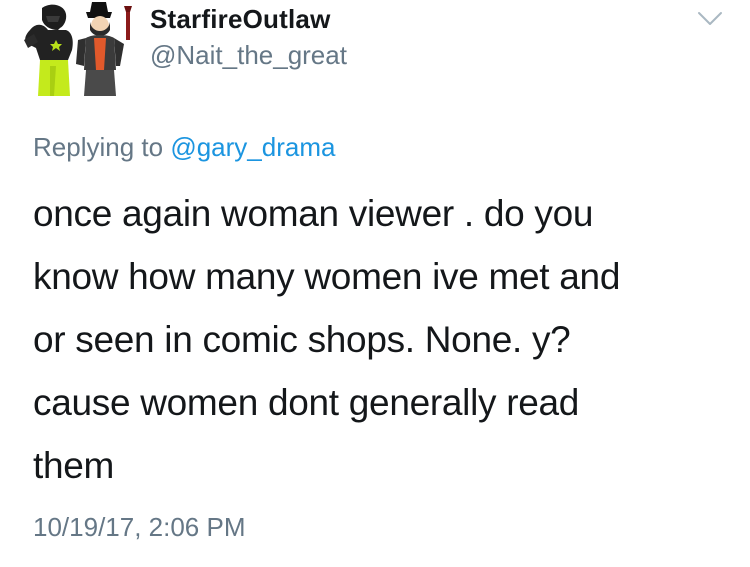 The height and width of the screenshot is (567, 750). Describe the element at coordinates (313, 213) in the screenshot. I see `tweet-text-line: once again woman viewer . do you` at that location.